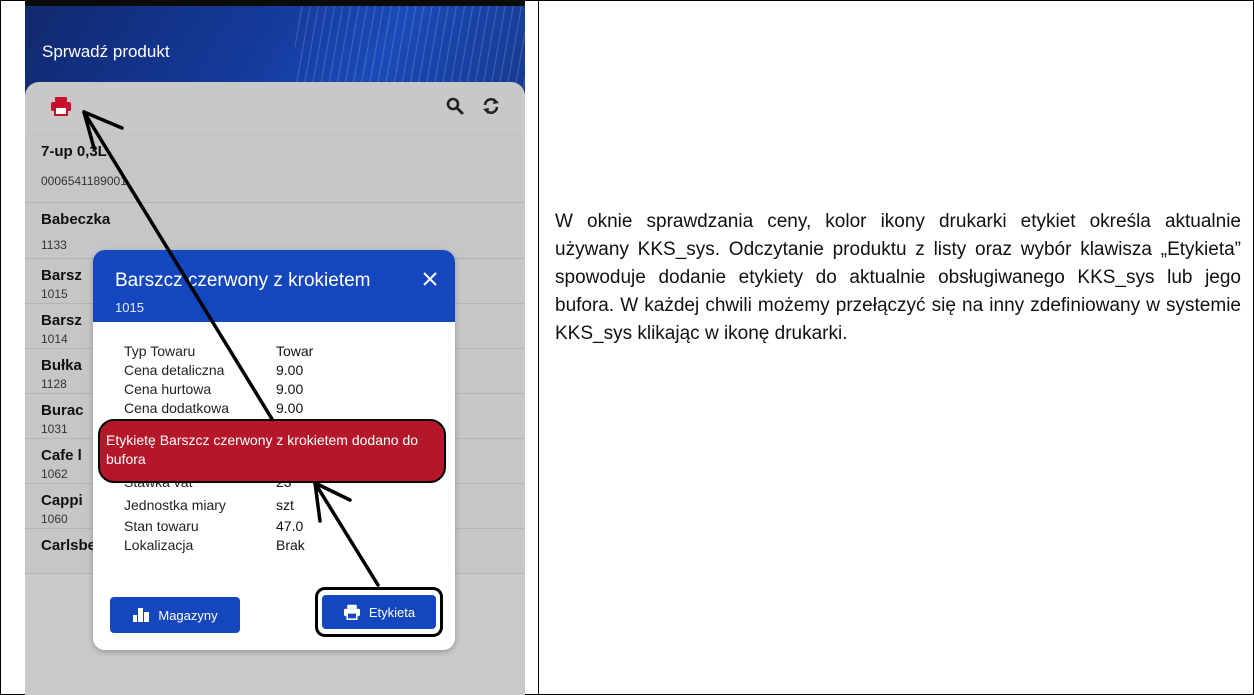  What do you see at coordinates (455, 106) in the screenshot?
I see `search-icon` at bounding box center [455, 106].